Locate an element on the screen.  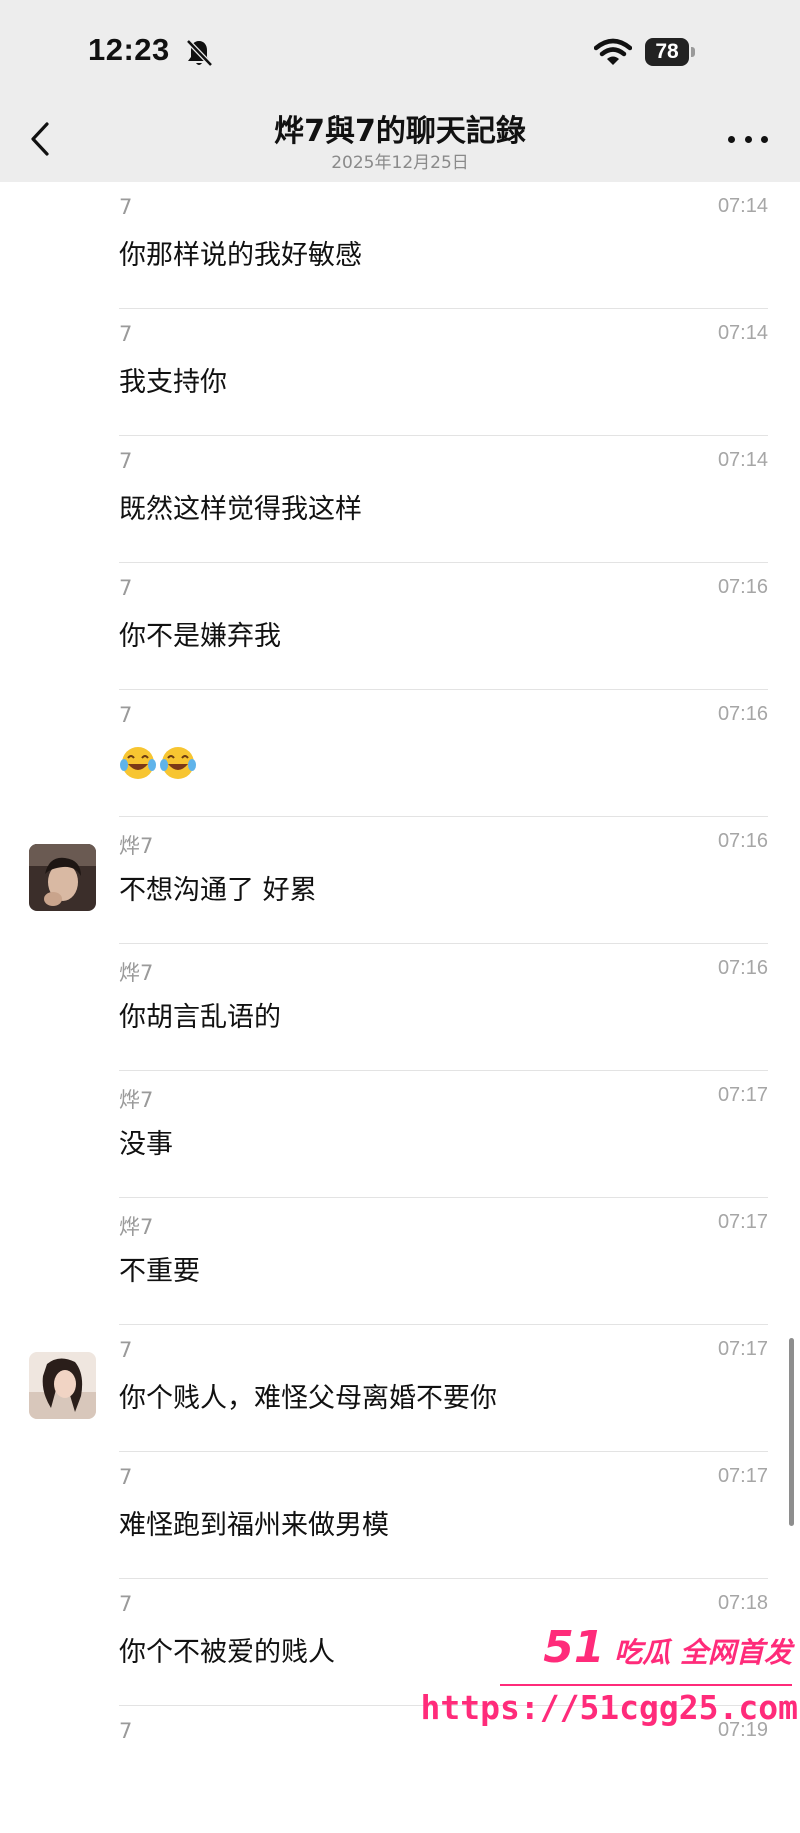
watermark-brand: 51 吃瓜 全网首发 is located at coordinates (667, 1647).